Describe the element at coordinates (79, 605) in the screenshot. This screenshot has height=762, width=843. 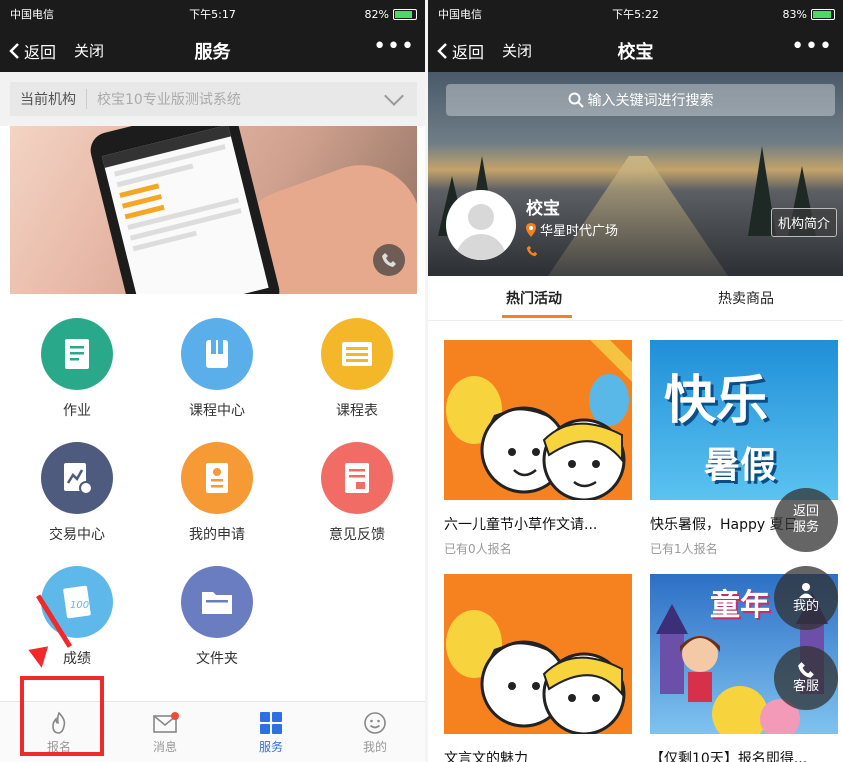
I see `svg-text: 100` at that location.